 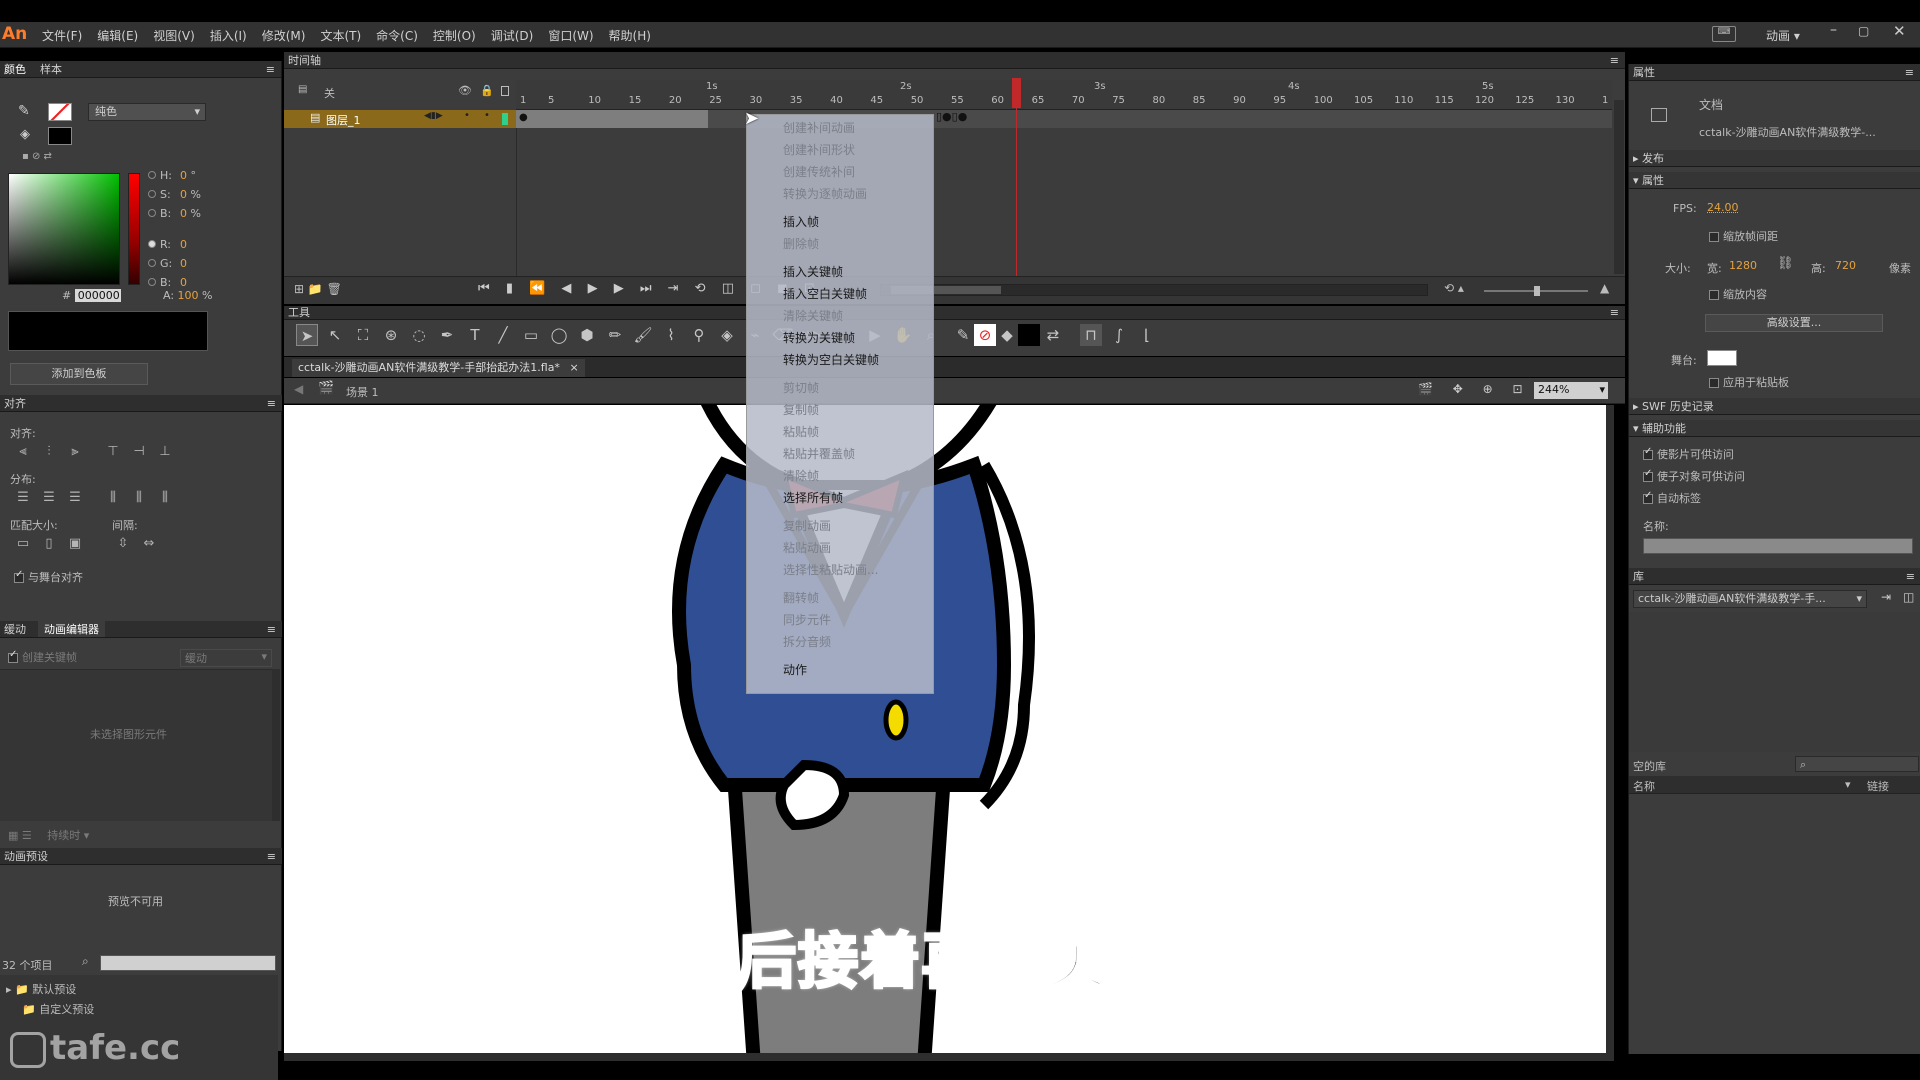 What do you see at coordinates (97, 295) in the screenshot?
I see `hex-input: 000000` at bounding box center [97, 295].